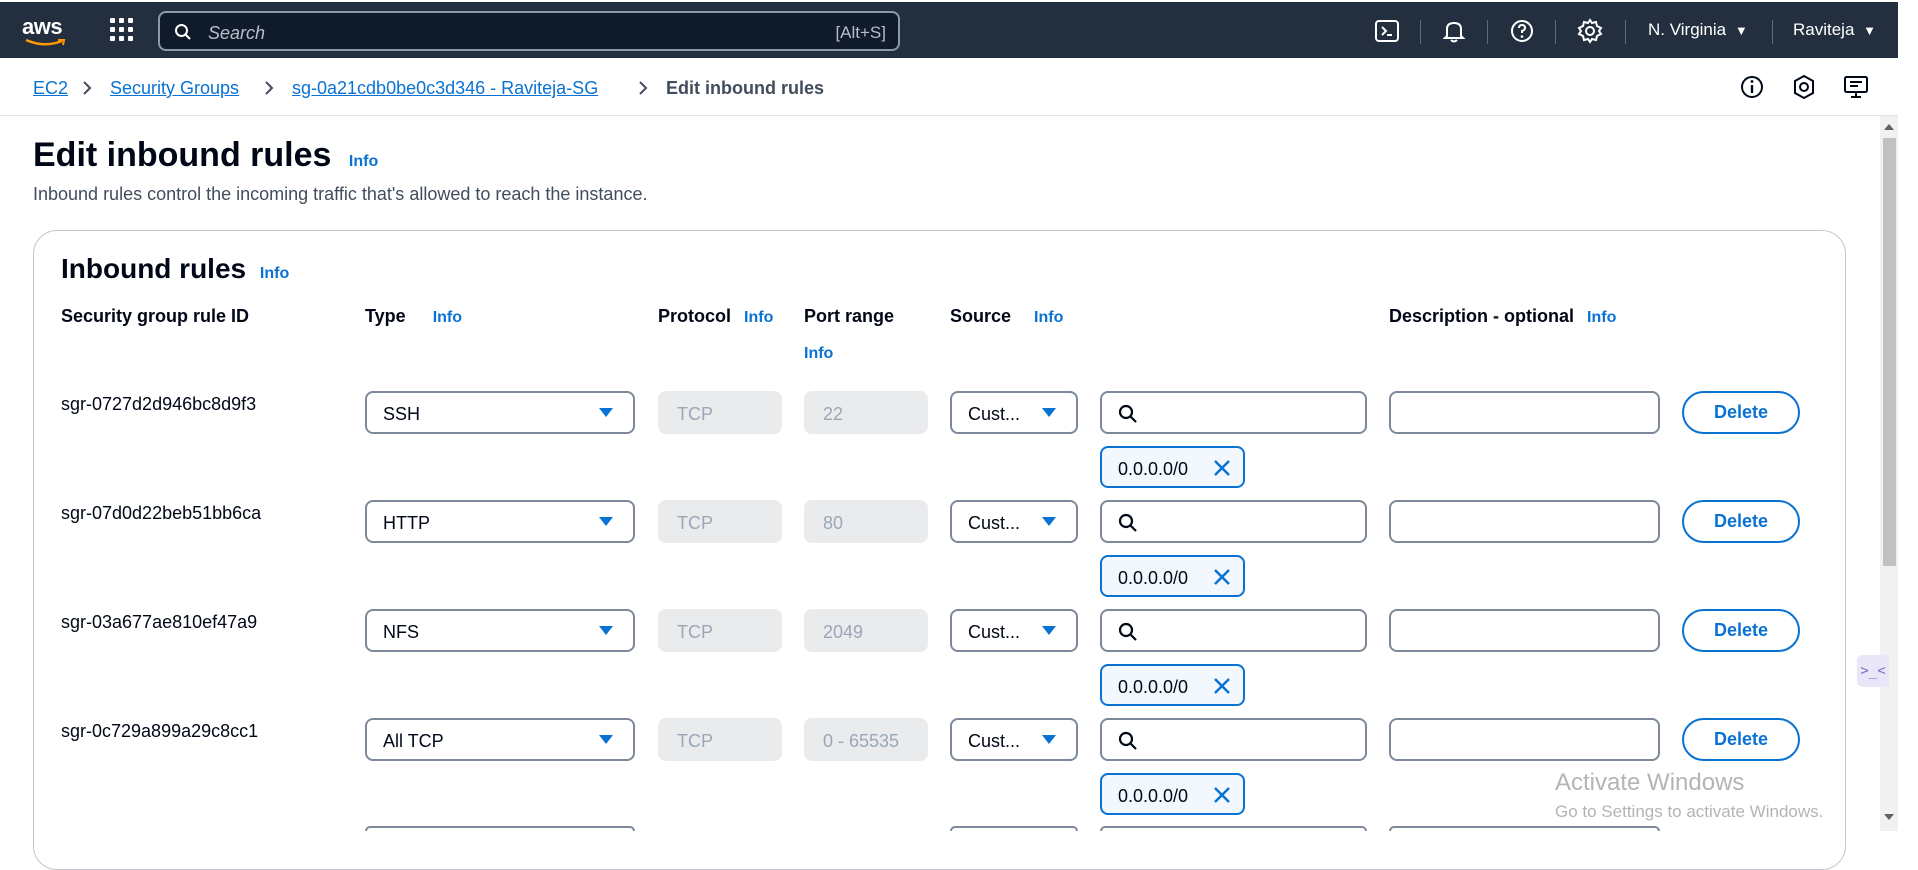 The width and height of the screenshot is (1918, 870). I want to click on page-info-link: Info, so click(363, 161).